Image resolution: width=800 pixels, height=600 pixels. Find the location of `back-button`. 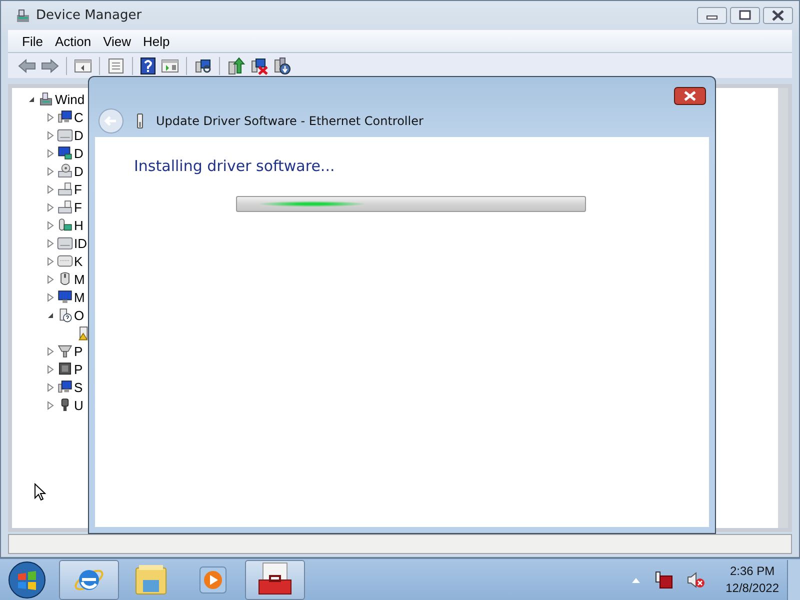

back-button is located at coordinates (111, 121).